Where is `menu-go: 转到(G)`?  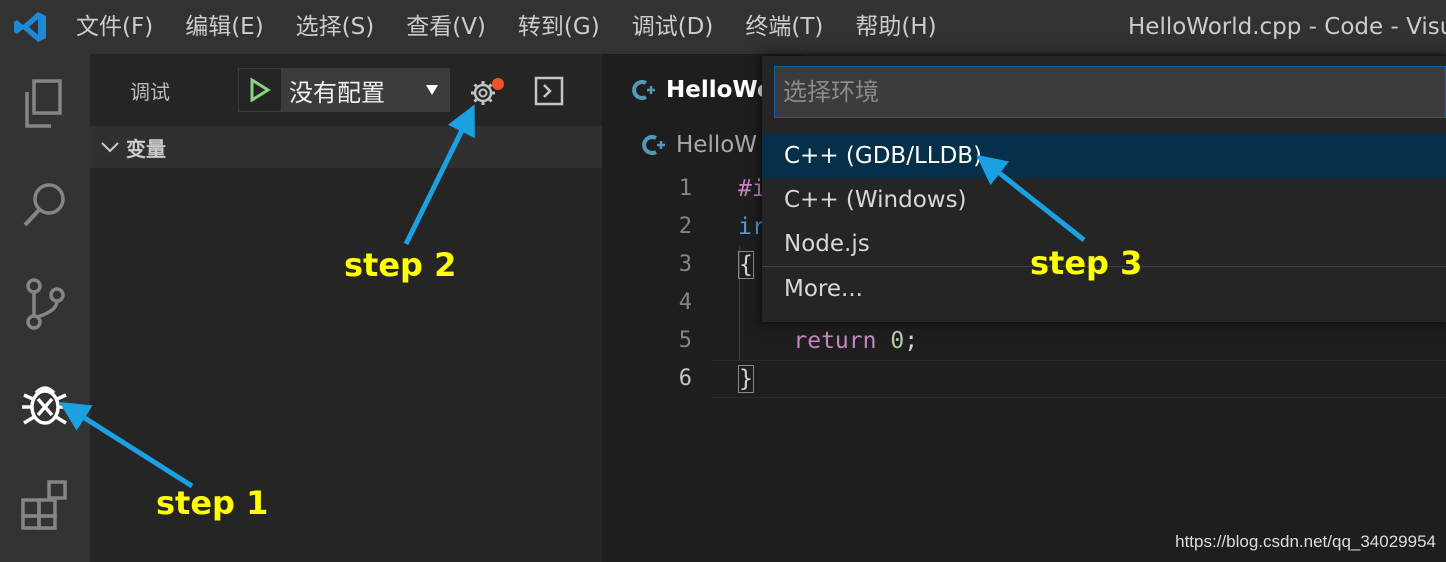 menu-go: 转到(G) is located at coordinates (559, 27).